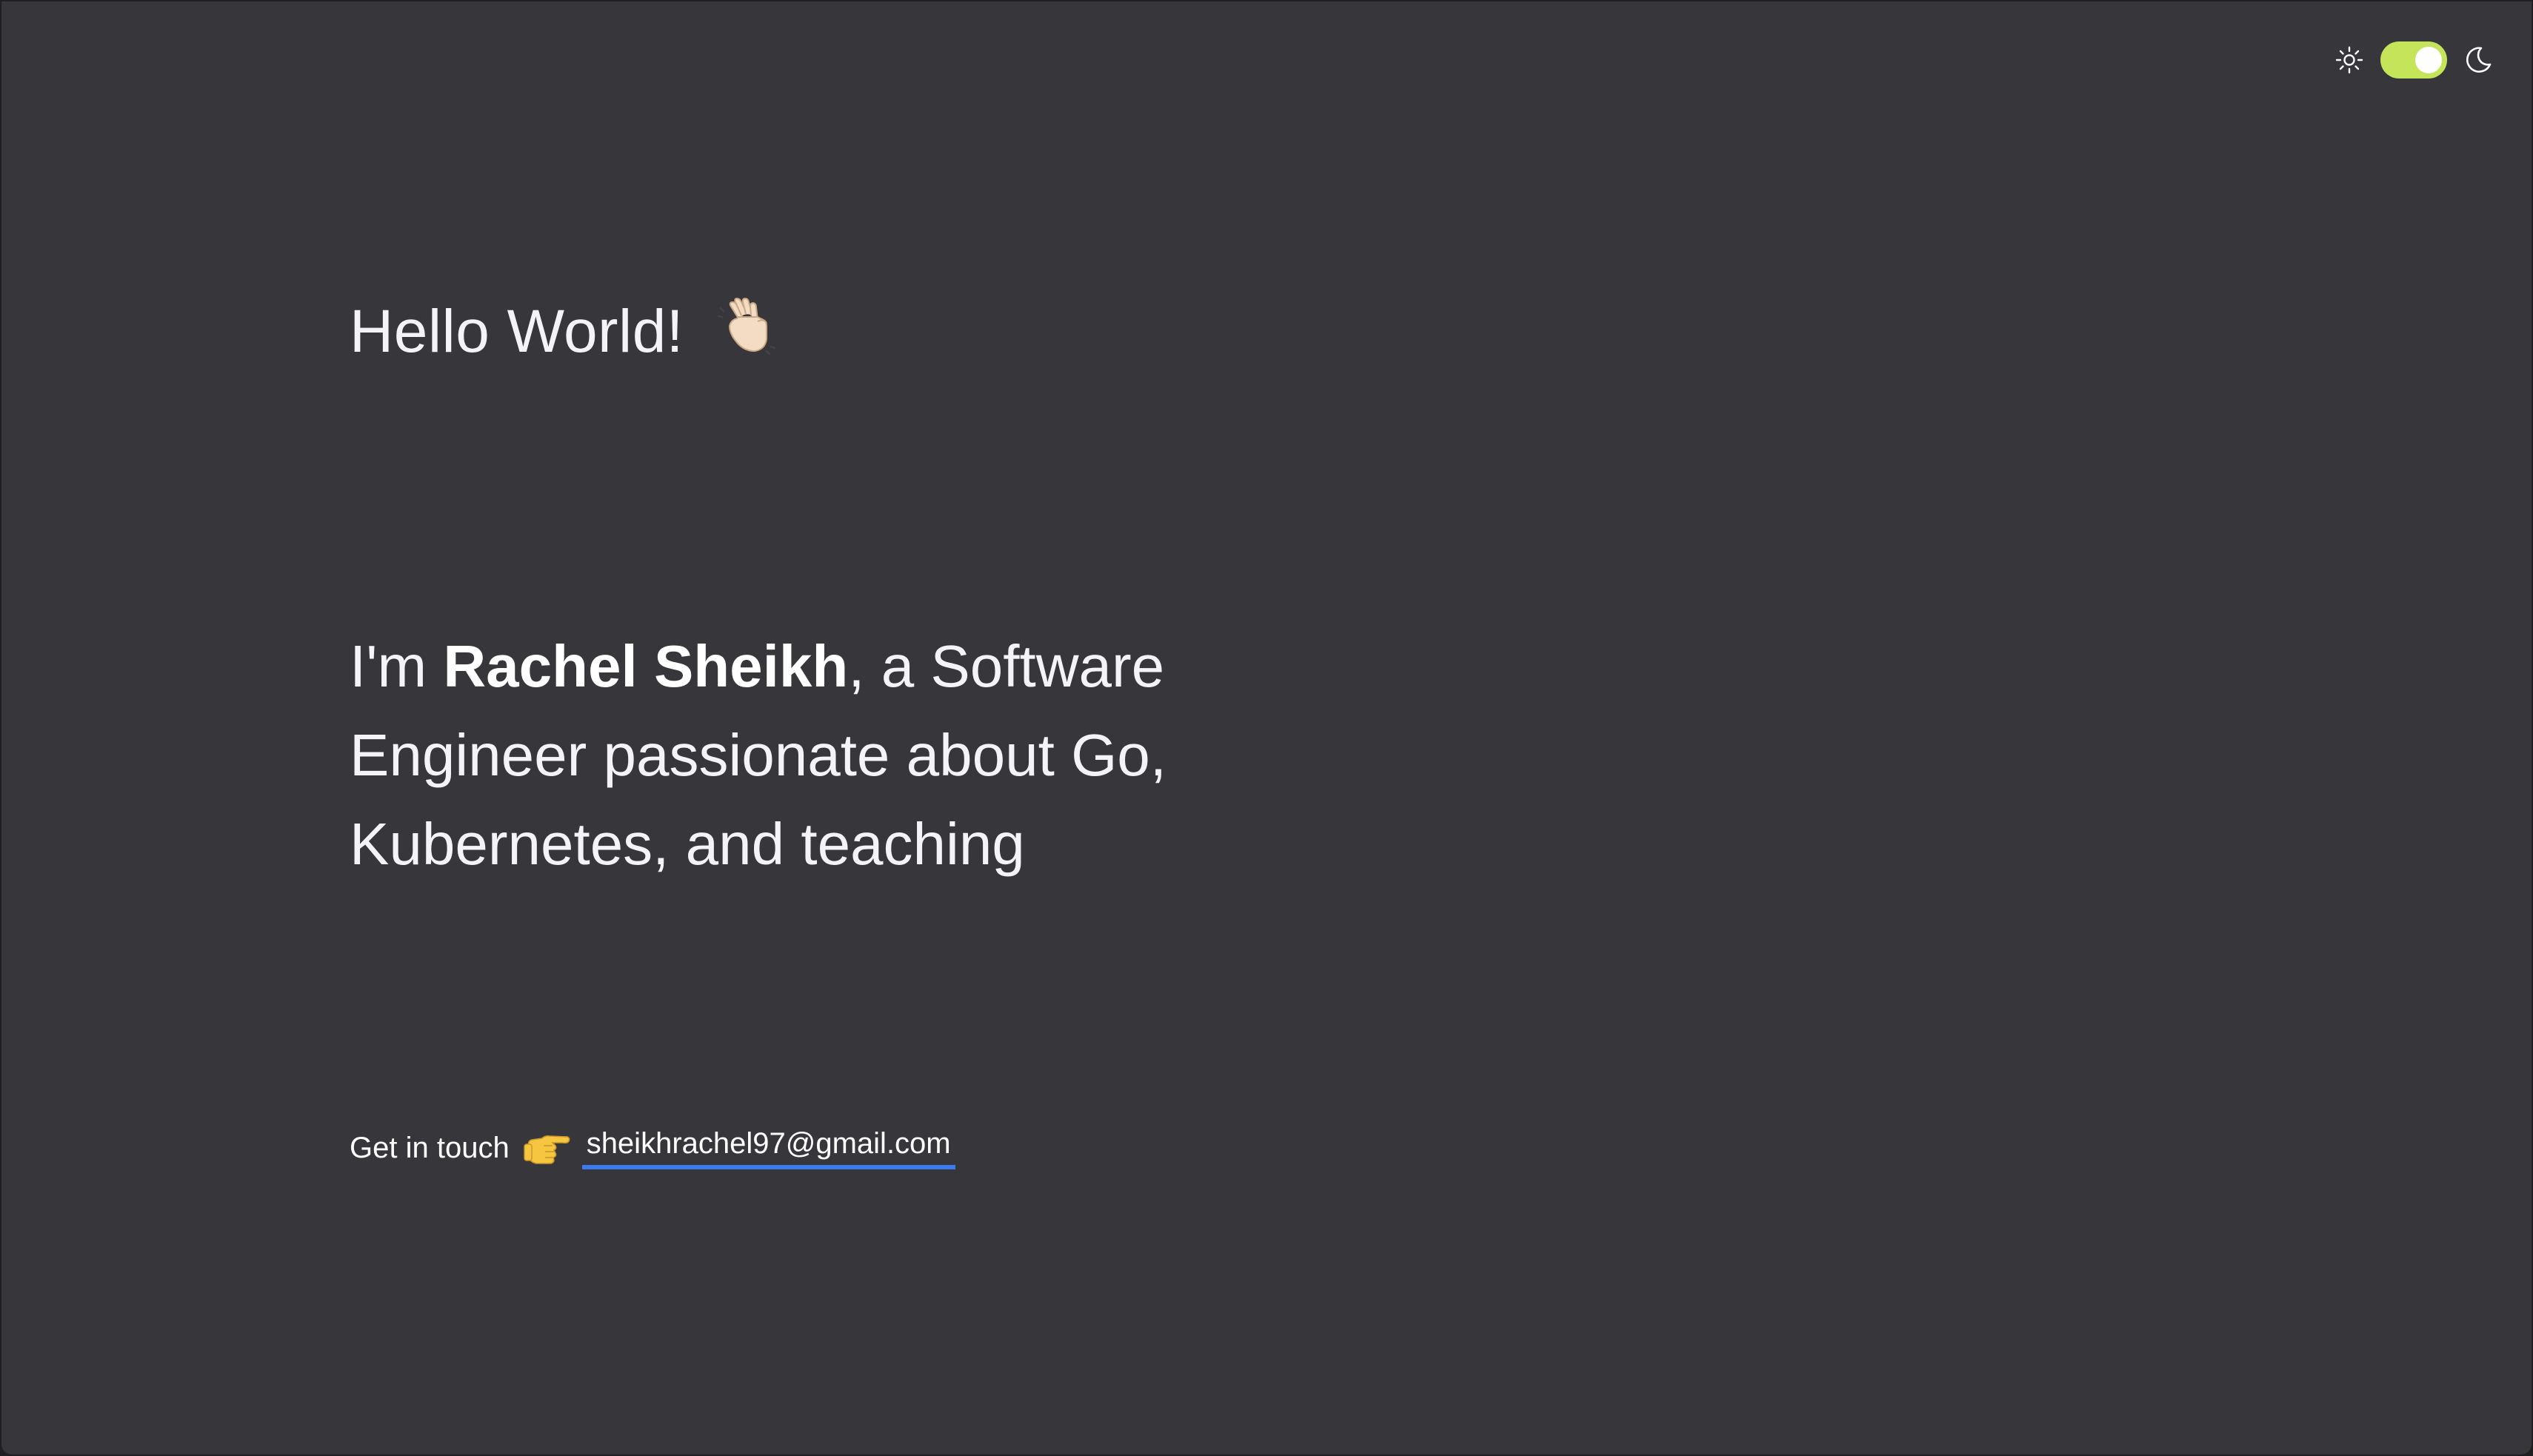 The height and width of the screenshot is (1456, 2533). Describe the element at coordinates (430, 1148) in the screenshot. I see `contact-label: Get in touch` at that location.